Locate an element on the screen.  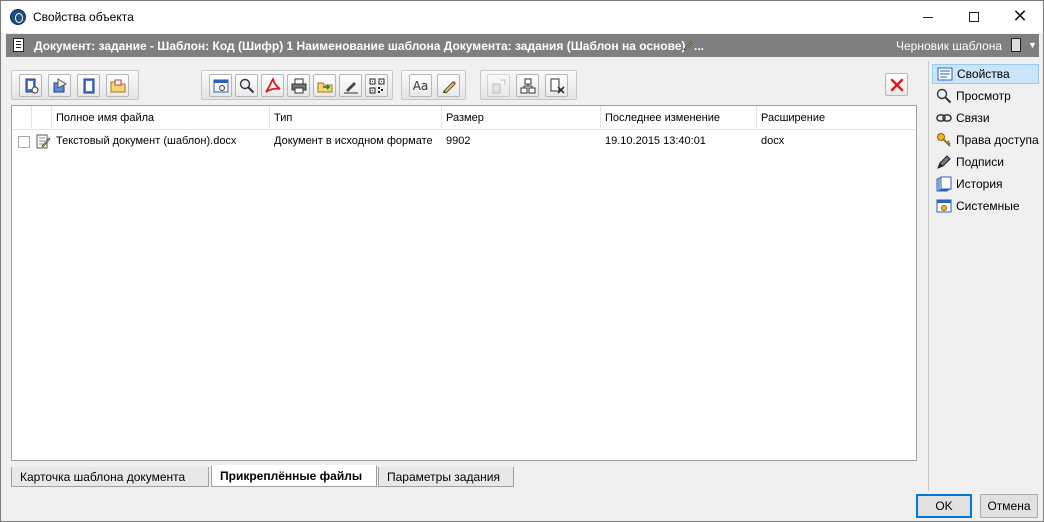
minimize-icon is located at coordinates (928, 17).